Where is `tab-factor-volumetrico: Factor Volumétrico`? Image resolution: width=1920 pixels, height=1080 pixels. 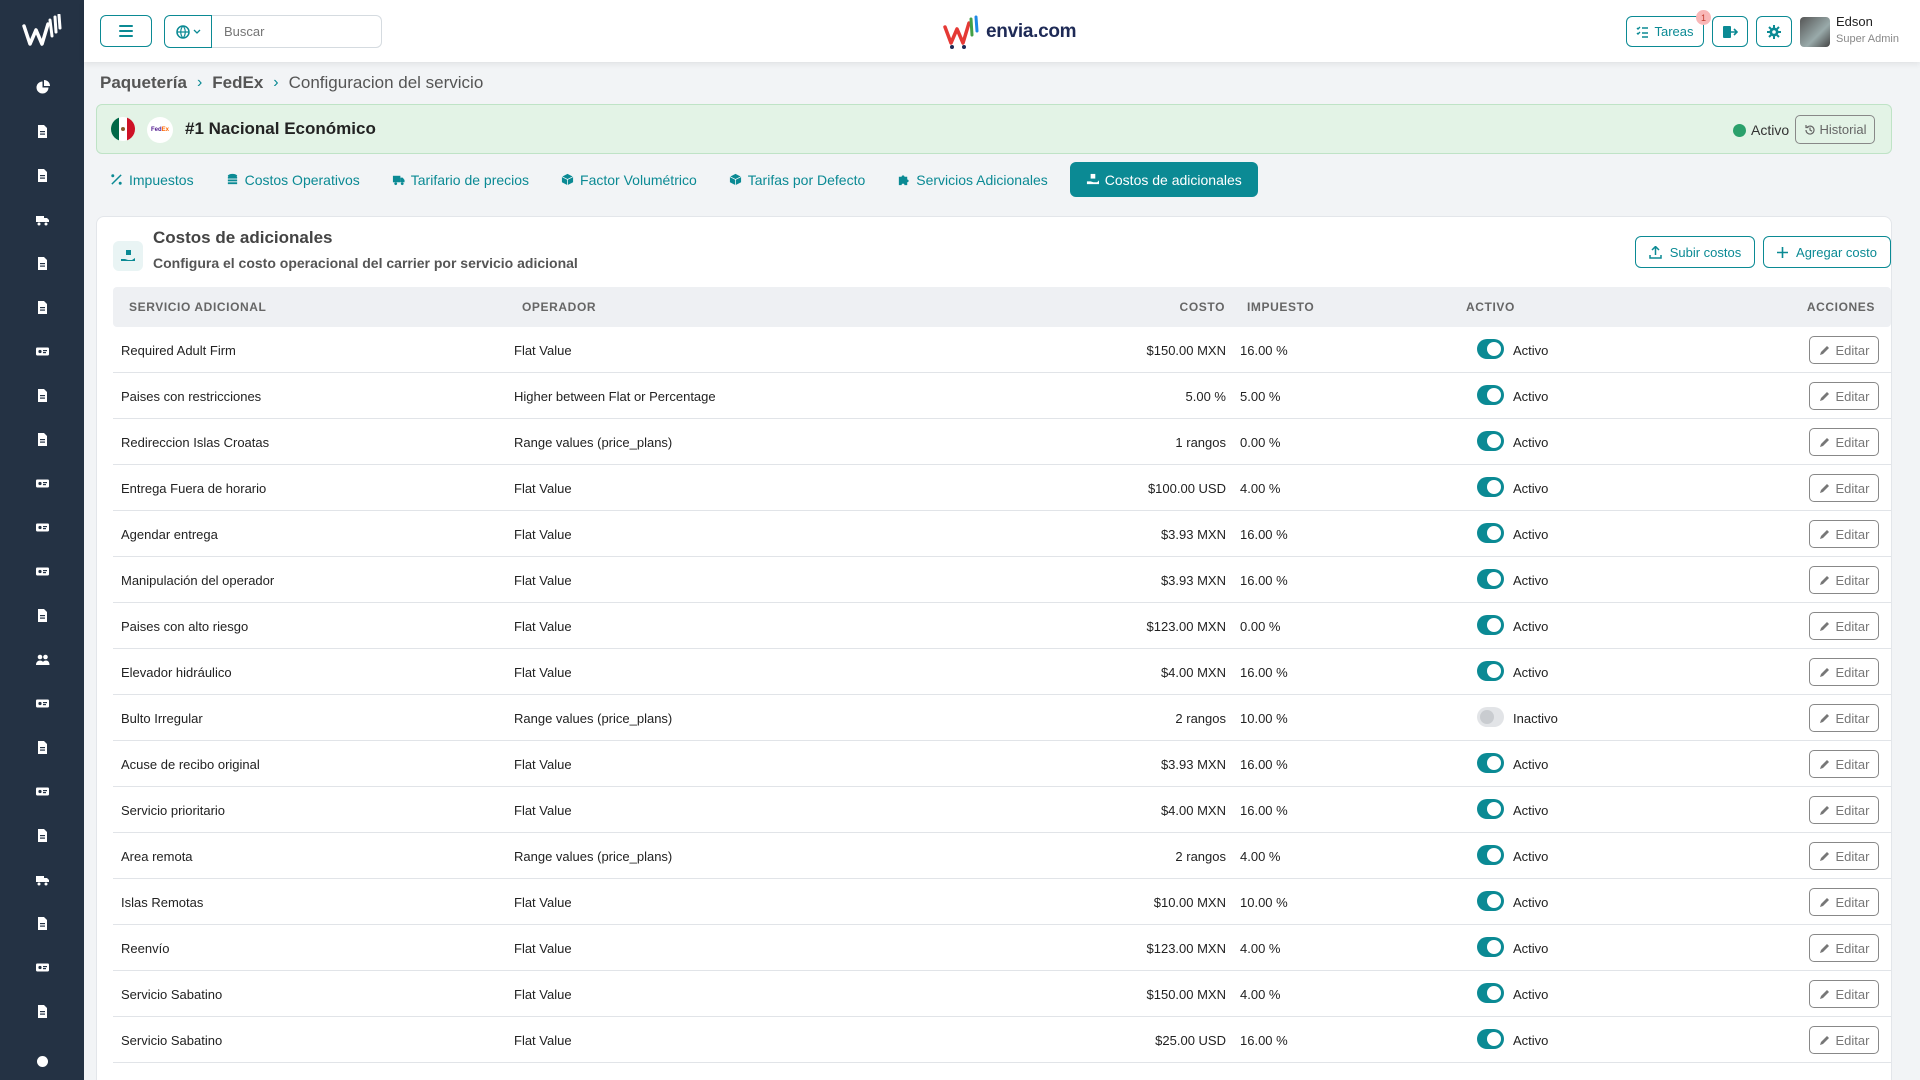 tab-factor-volumetrico: Factor Volumétrico is located at coordinates (629, 179).